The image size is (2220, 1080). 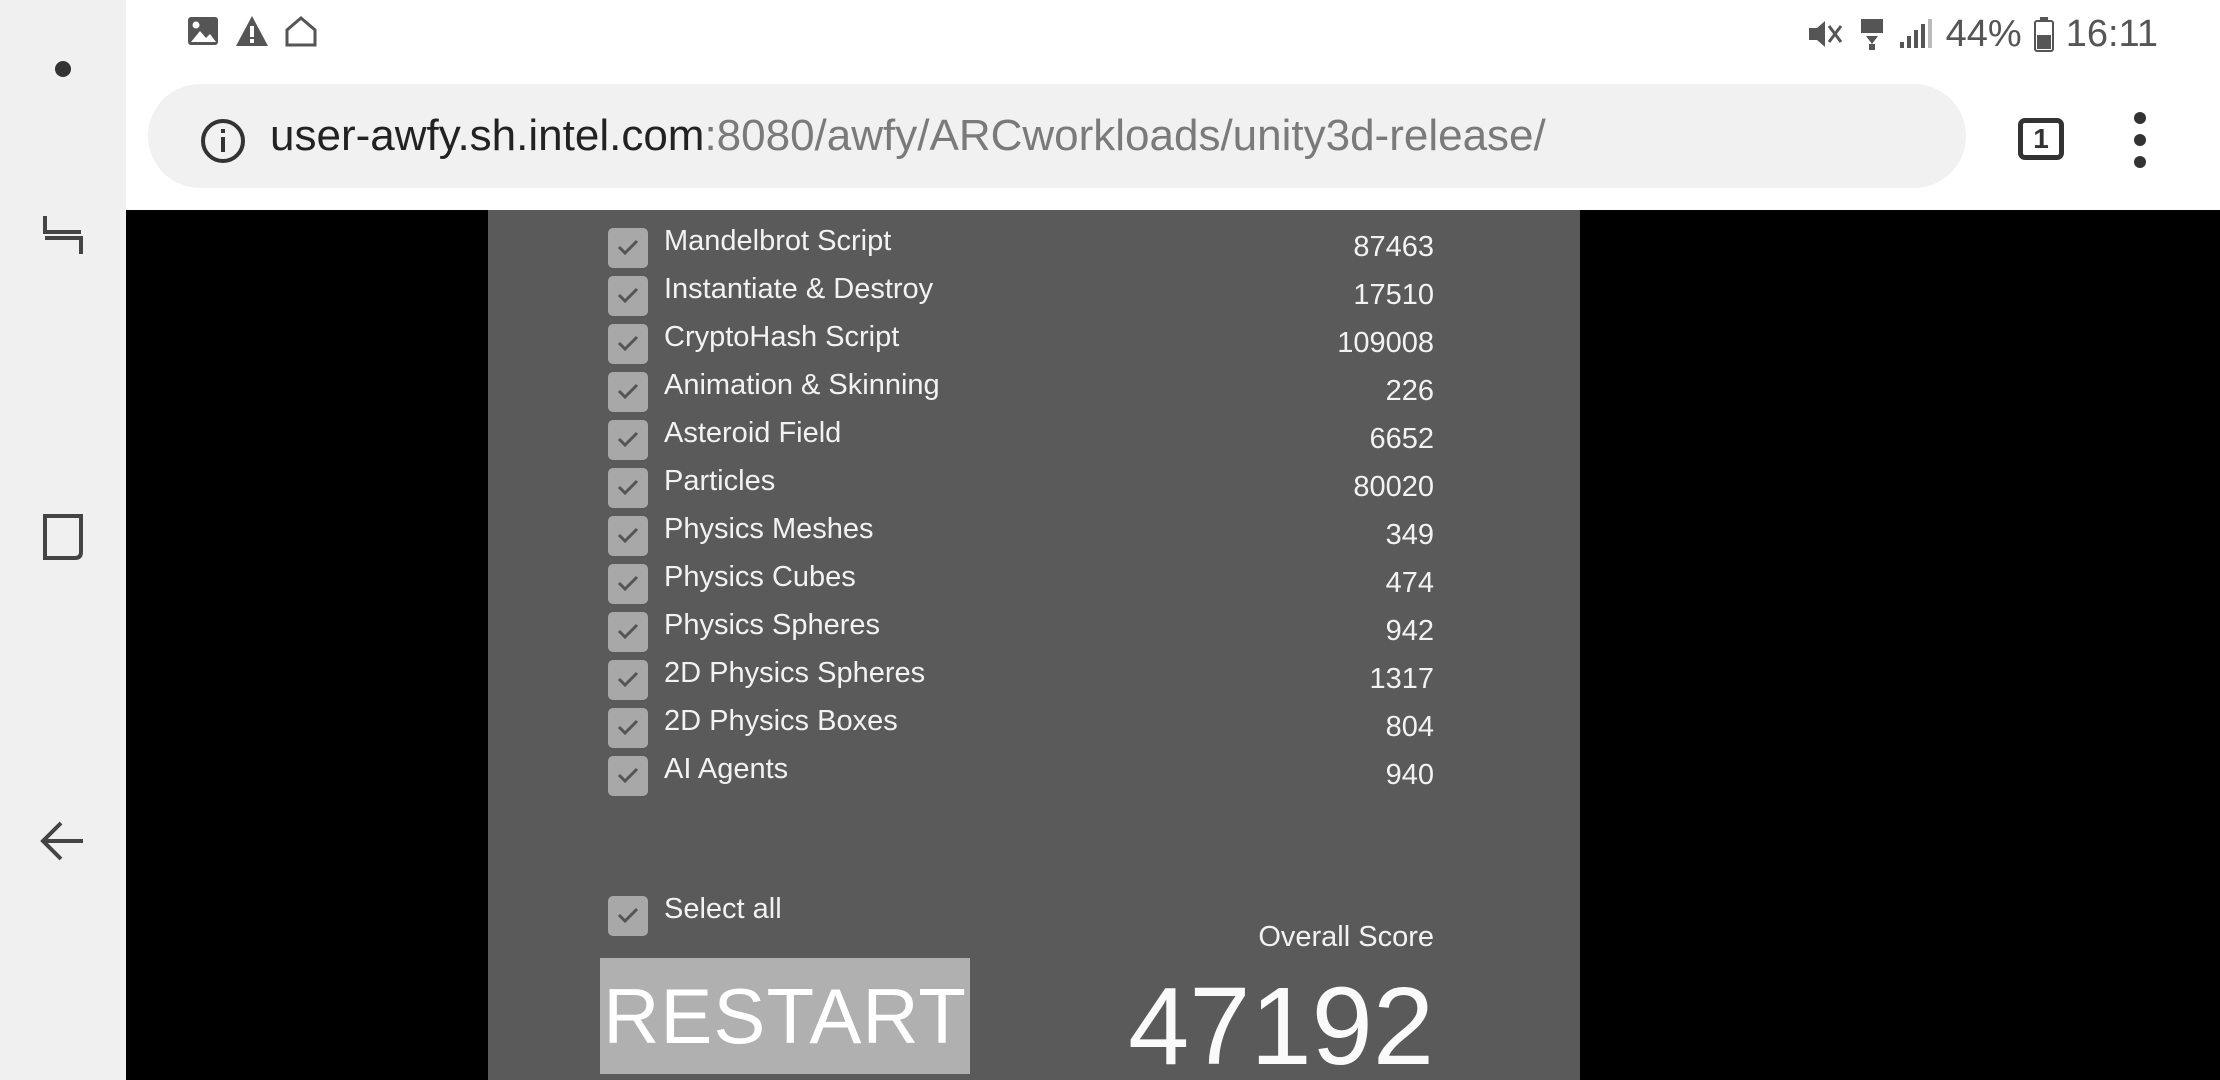 What do you see at coordinates (778, 241) in the screenshot?
I see `test-label: Mandelbrot Script` at bounding box center [778, 241].